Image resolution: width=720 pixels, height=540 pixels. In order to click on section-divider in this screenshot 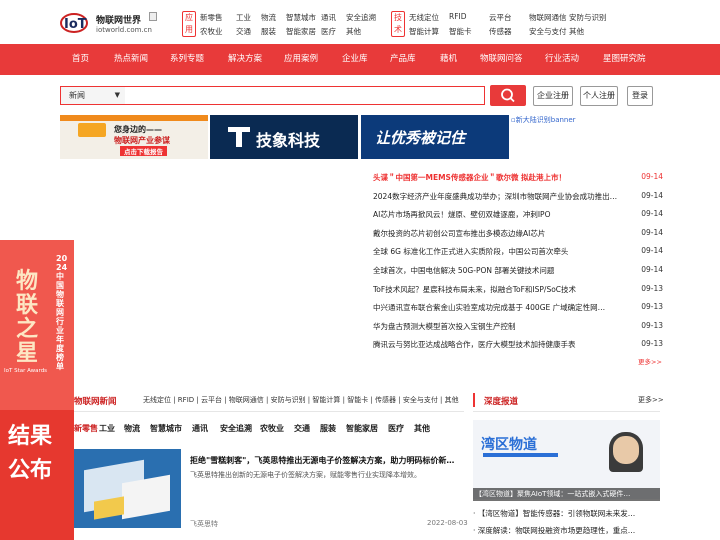, I will do `click(566, 411)`.